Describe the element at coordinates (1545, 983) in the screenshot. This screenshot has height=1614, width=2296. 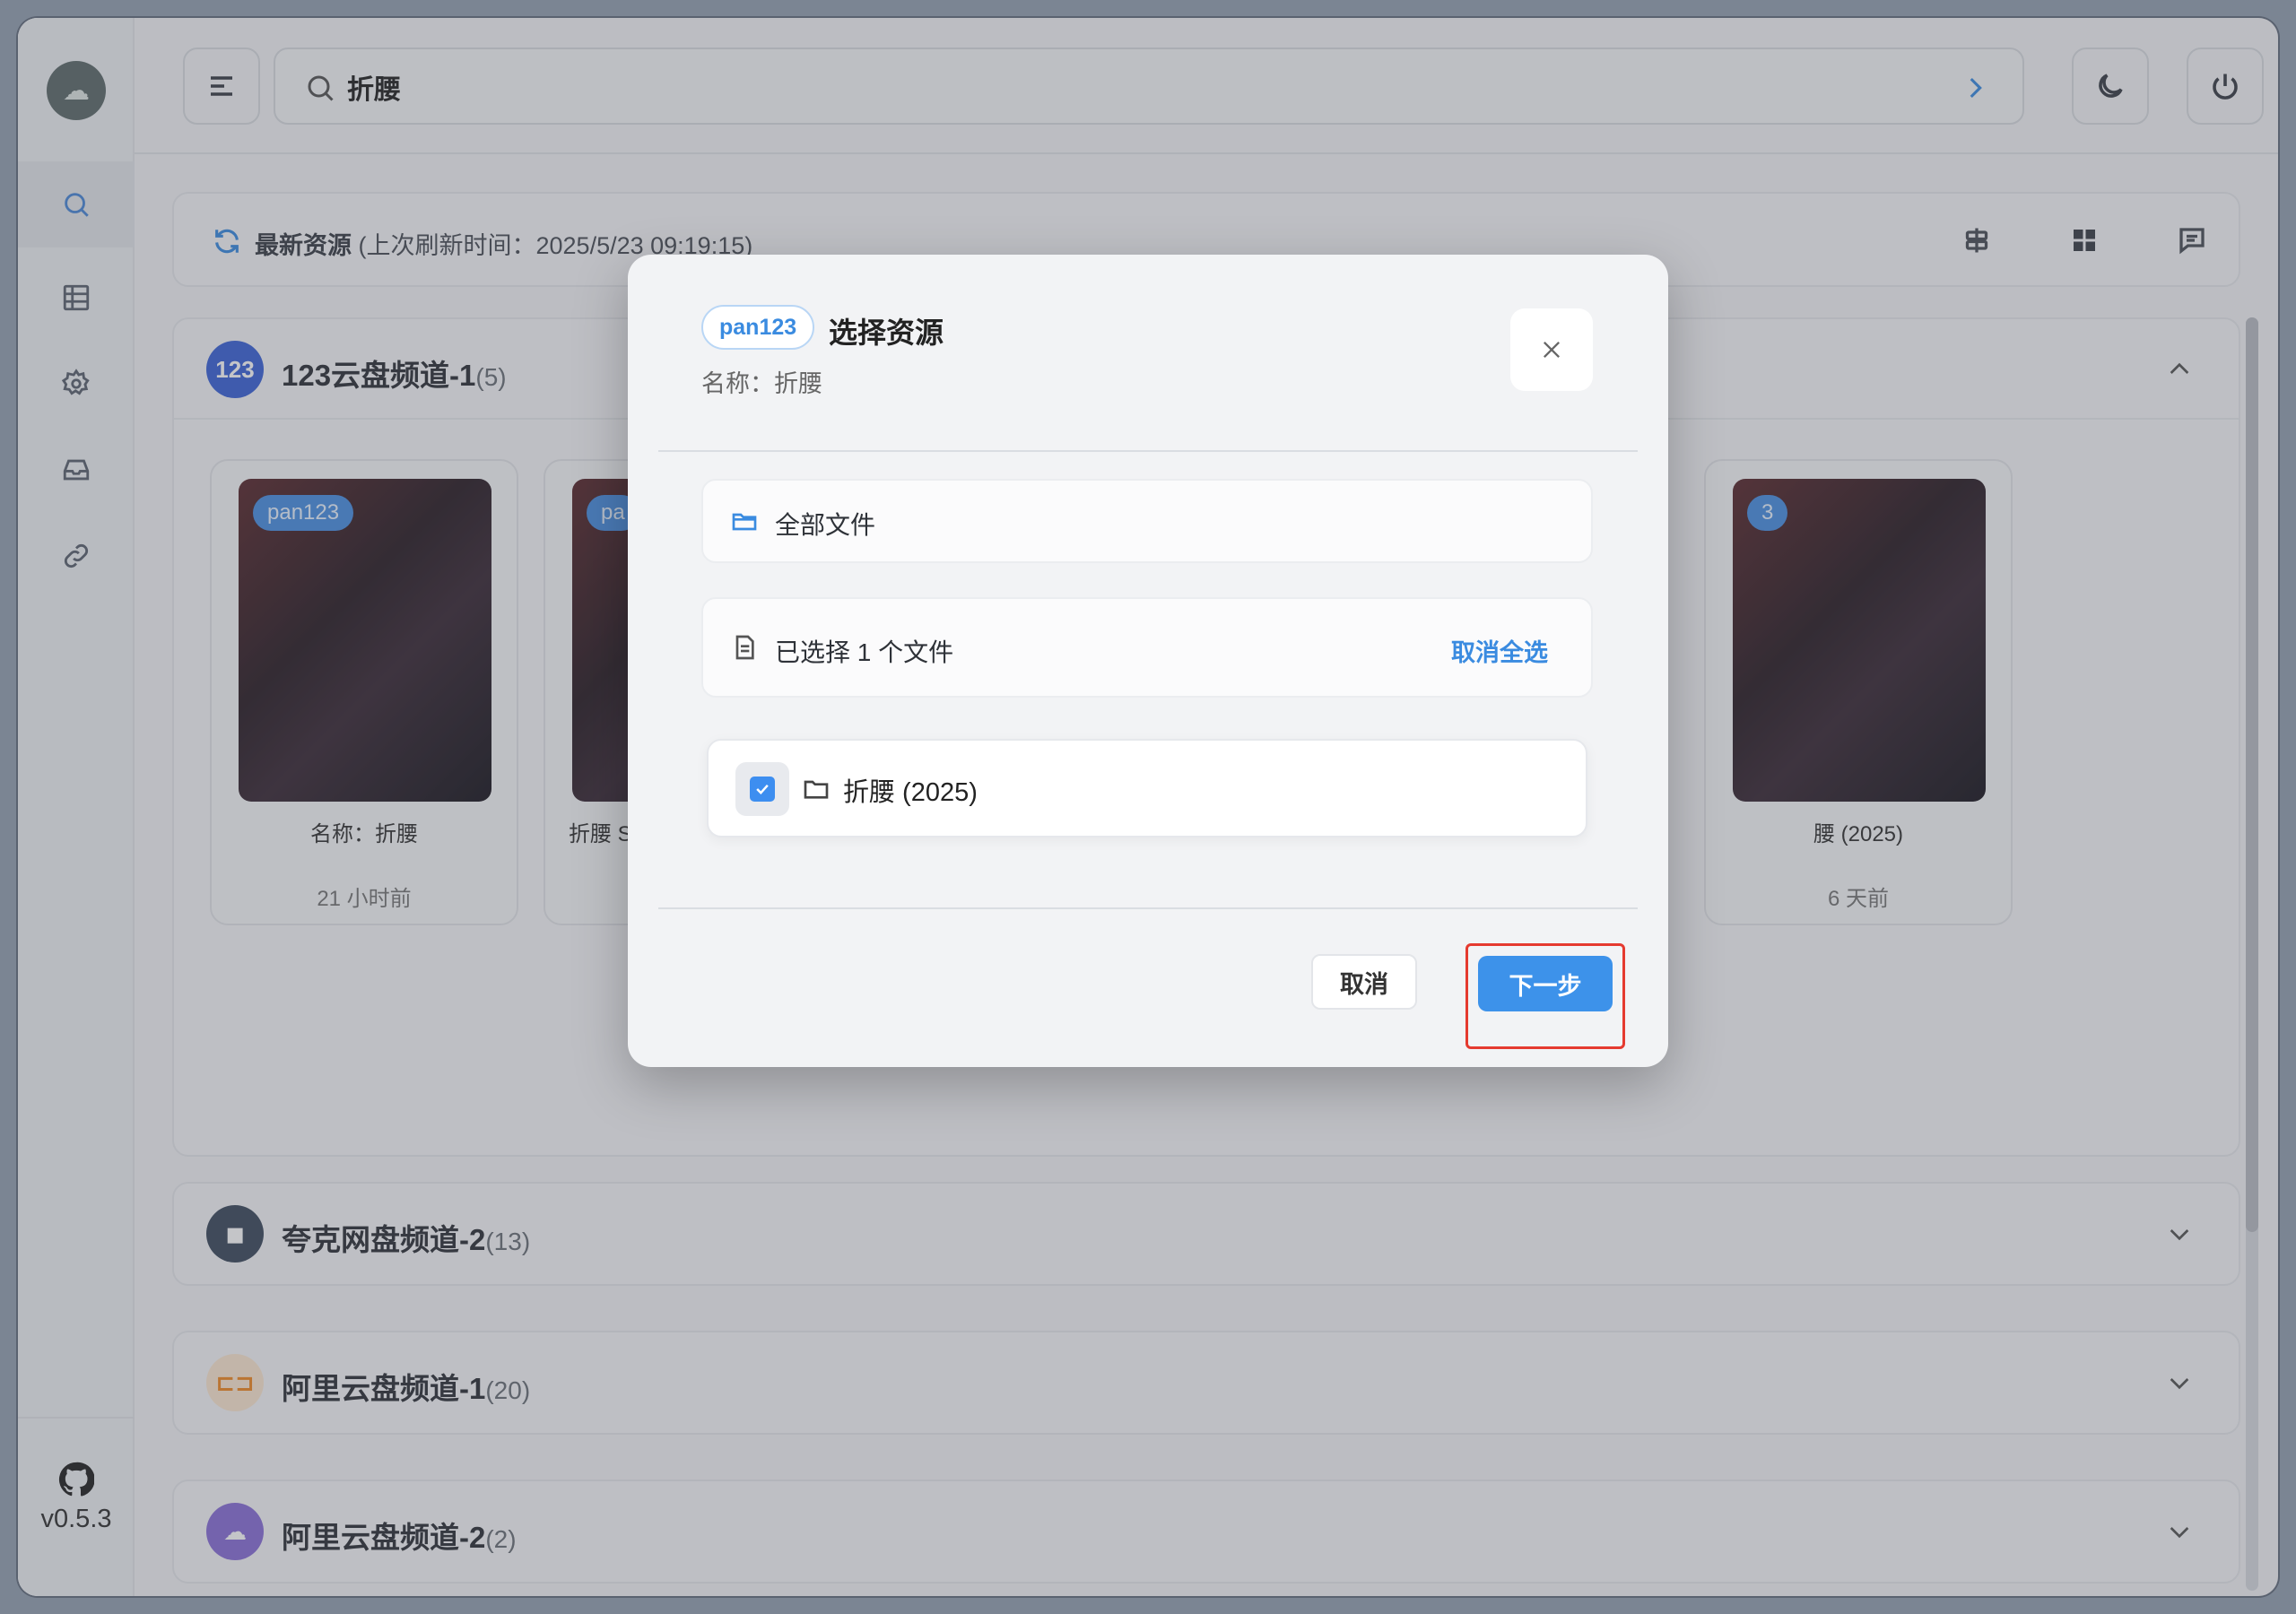
I see `next-step-button: 下一步` at that location.